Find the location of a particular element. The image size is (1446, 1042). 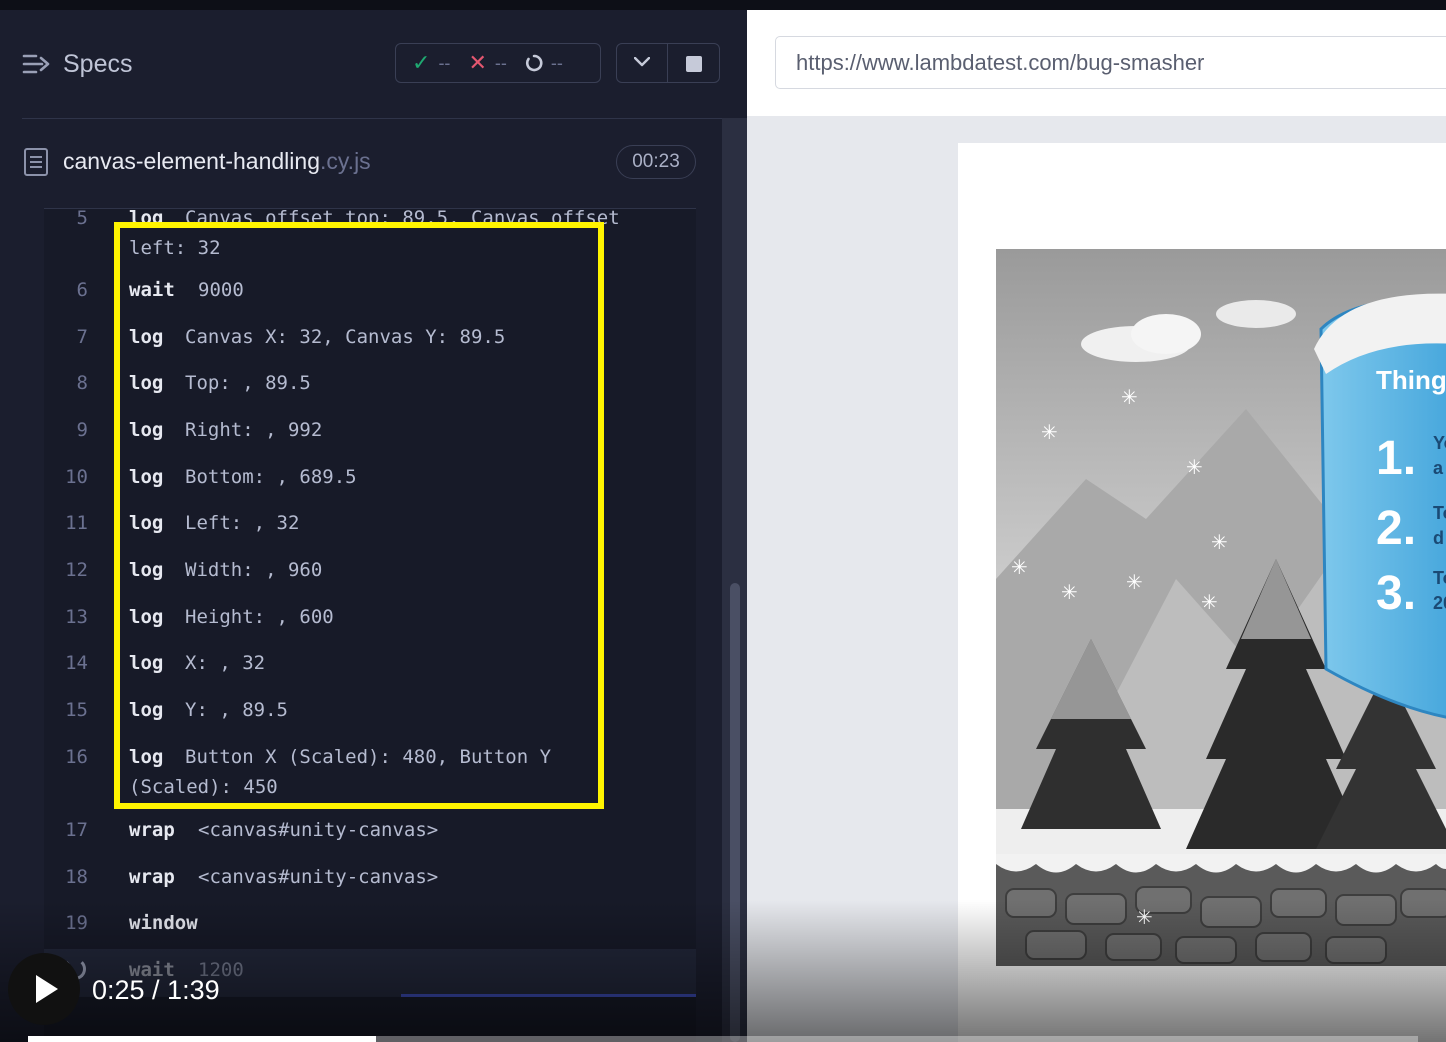

command-message-cont: left: 32 is located at coordinates (175, 248).